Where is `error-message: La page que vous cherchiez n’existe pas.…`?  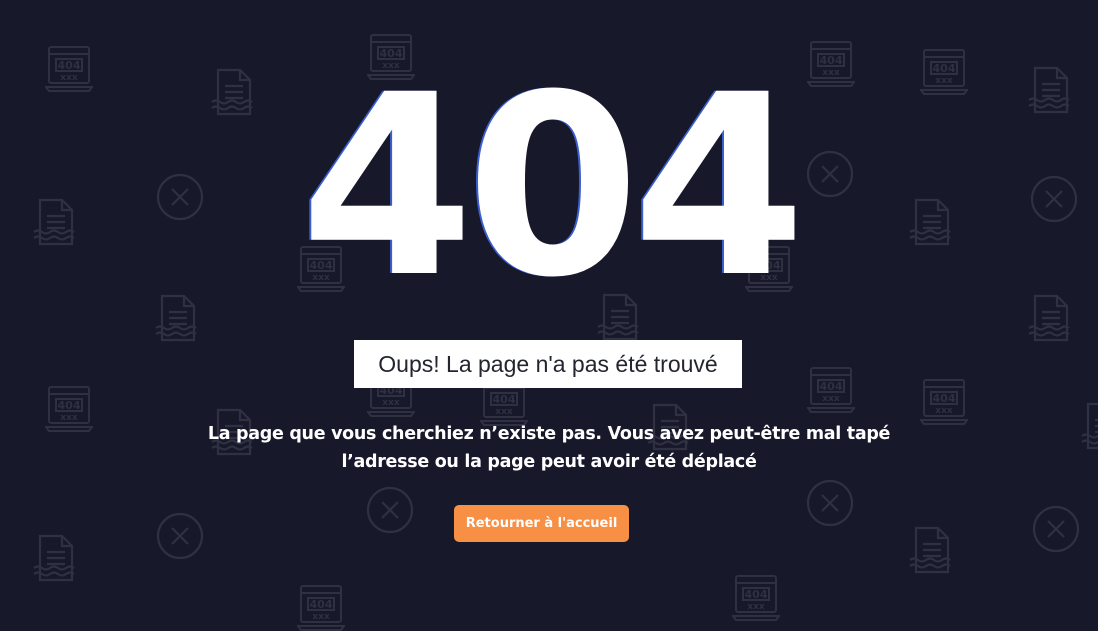
error-message: La page que vous cherchiez n’existe pas.… is located at coordinates (549, 448).